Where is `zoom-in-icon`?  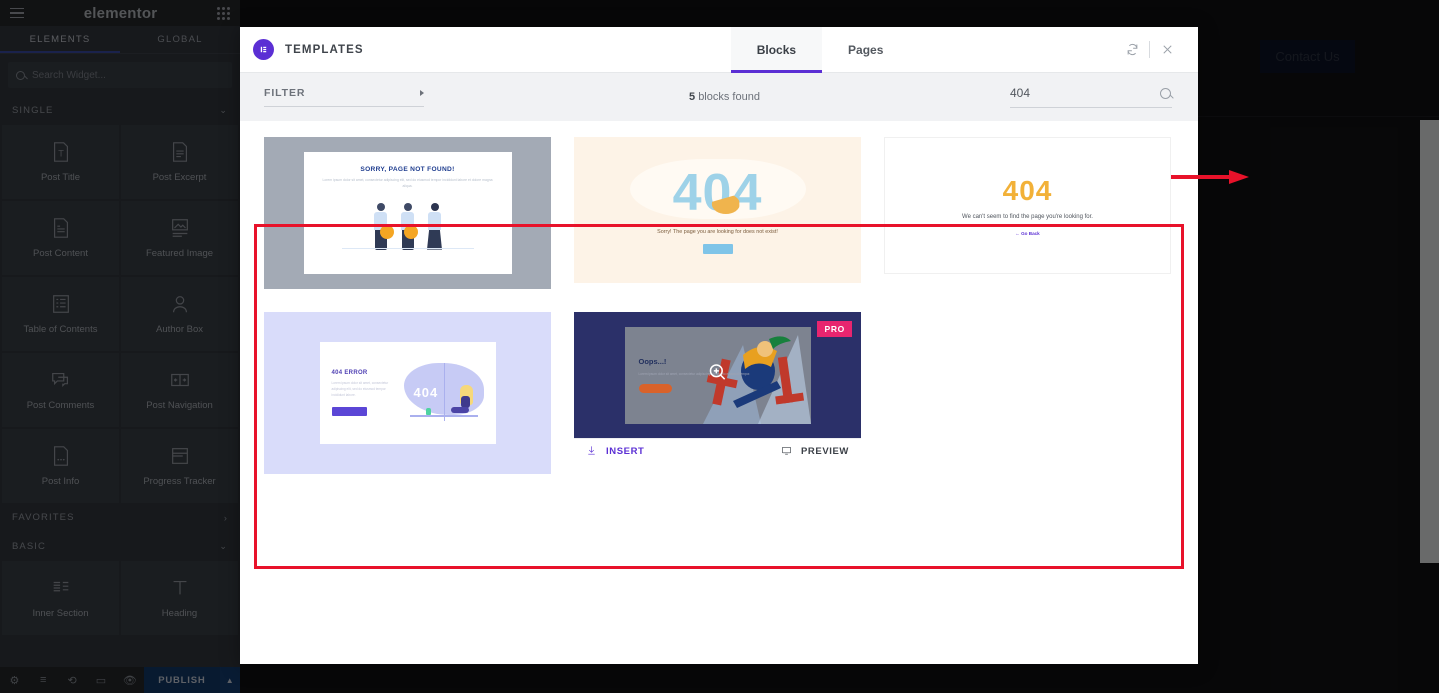 zoom-in-icon is located at coordinates (718, 375).